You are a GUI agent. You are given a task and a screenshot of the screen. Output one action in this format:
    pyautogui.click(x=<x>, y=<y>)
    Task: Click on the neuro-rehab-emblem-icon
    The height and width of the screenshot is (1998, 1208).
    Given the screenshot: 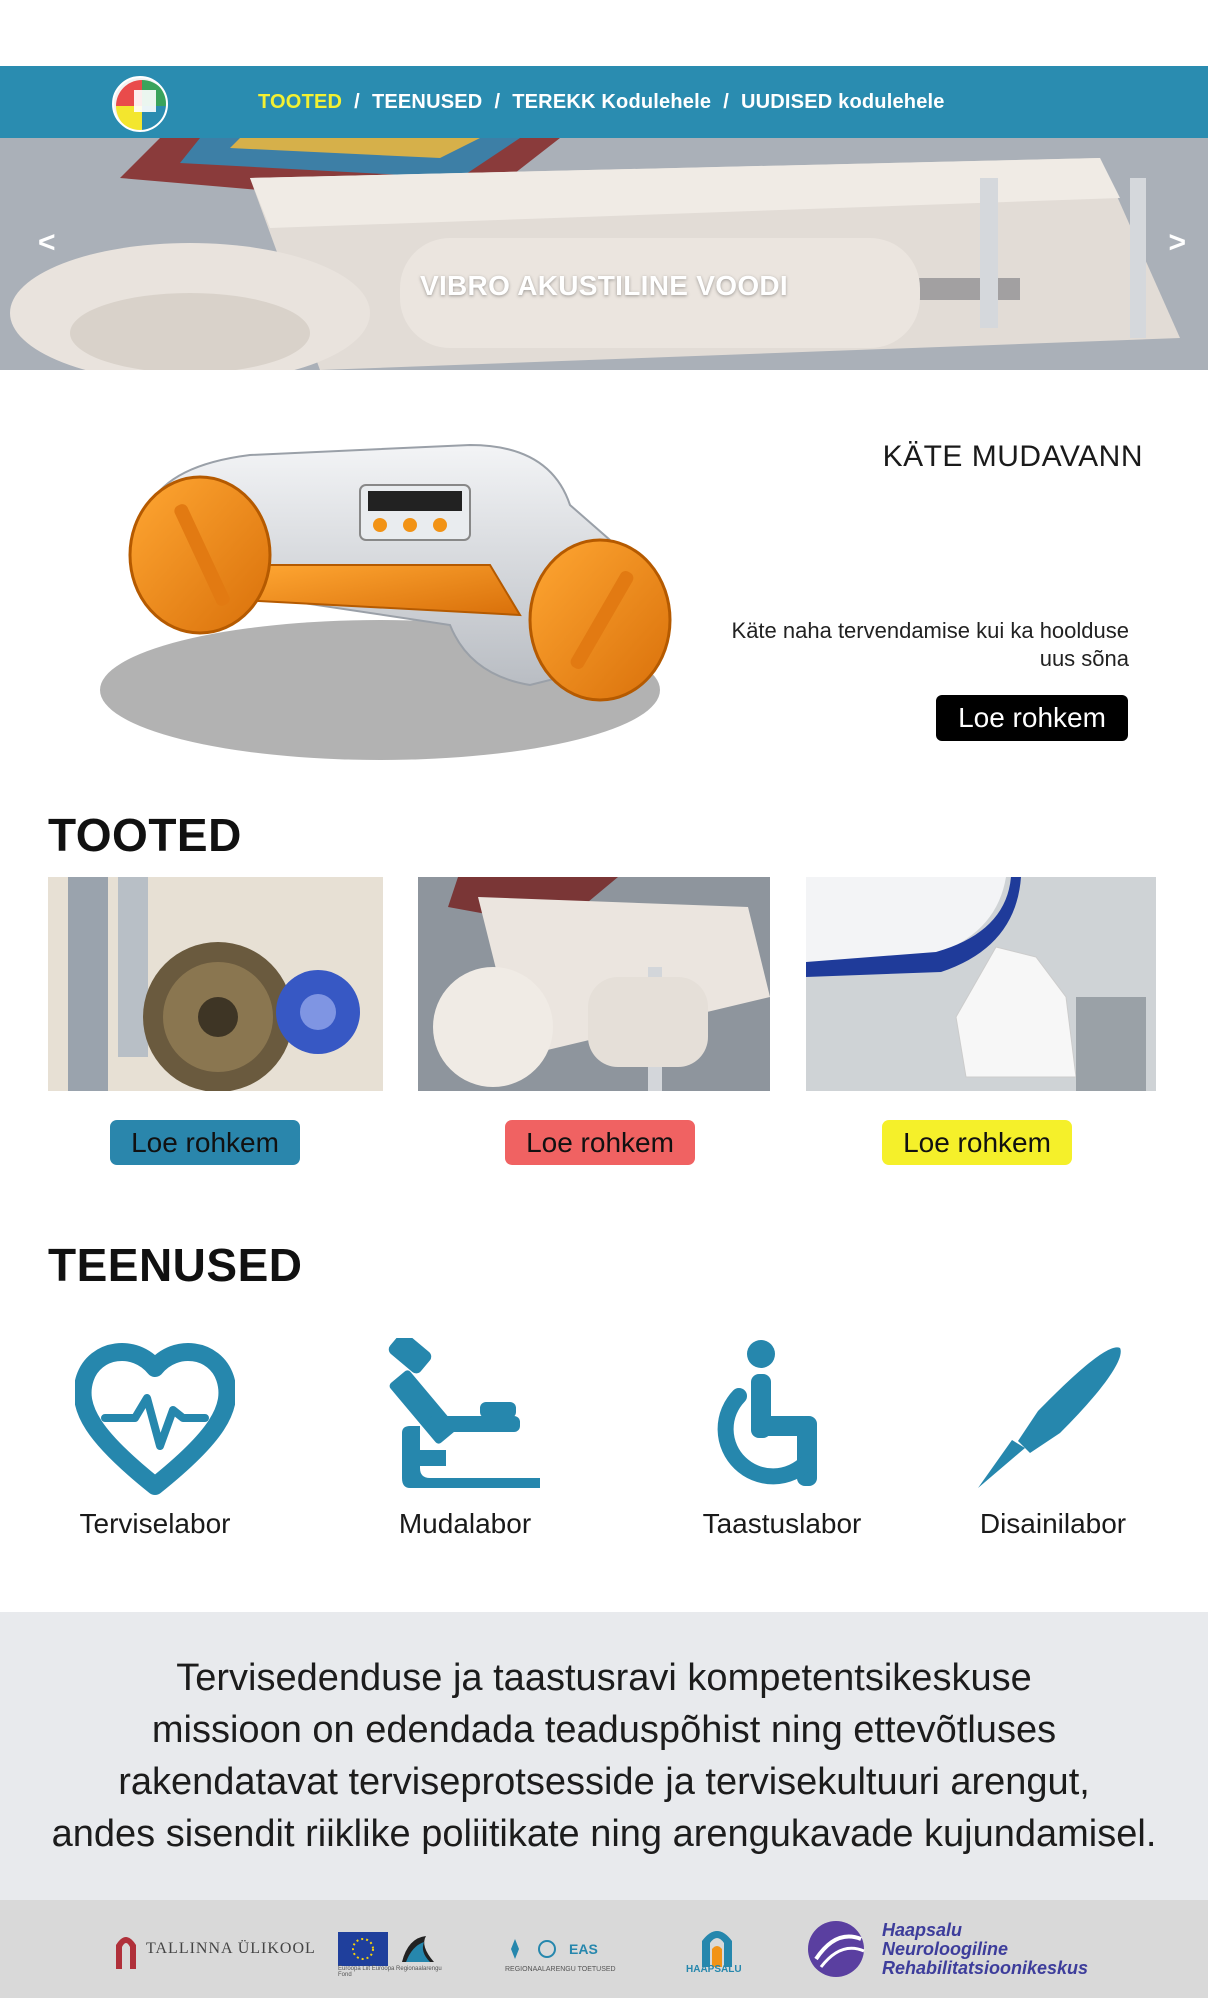 What is the action you would take?
    pyautogui.click(x=836, y=1949)
    